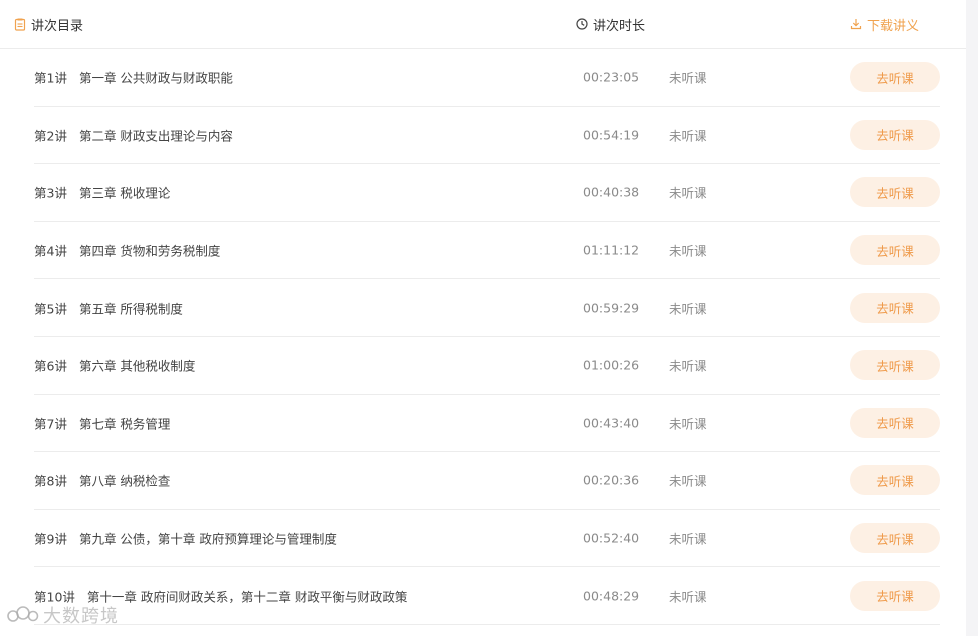 The width and height of the screenshot is (978, 636). What do you see at coordinates (611, 77) in the screenshot?
I see `lecture-duration: 00:23:05` at bounding box center [611, 77].